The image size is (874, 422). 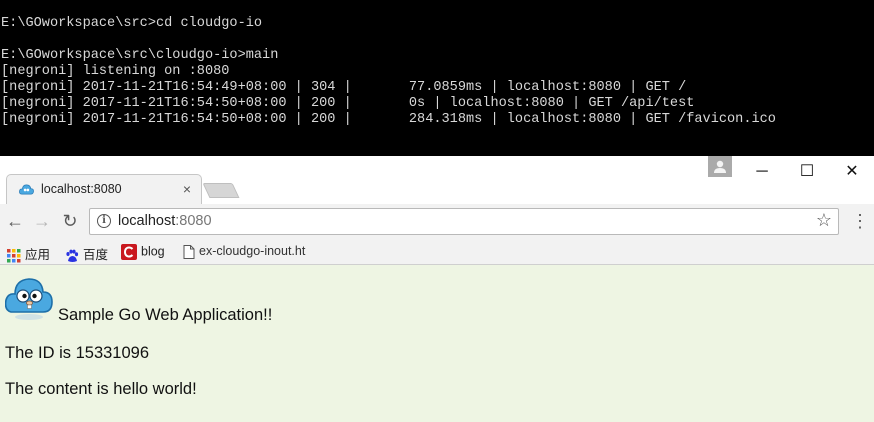 I want to click on file-icon, so click(x=189, y=251).